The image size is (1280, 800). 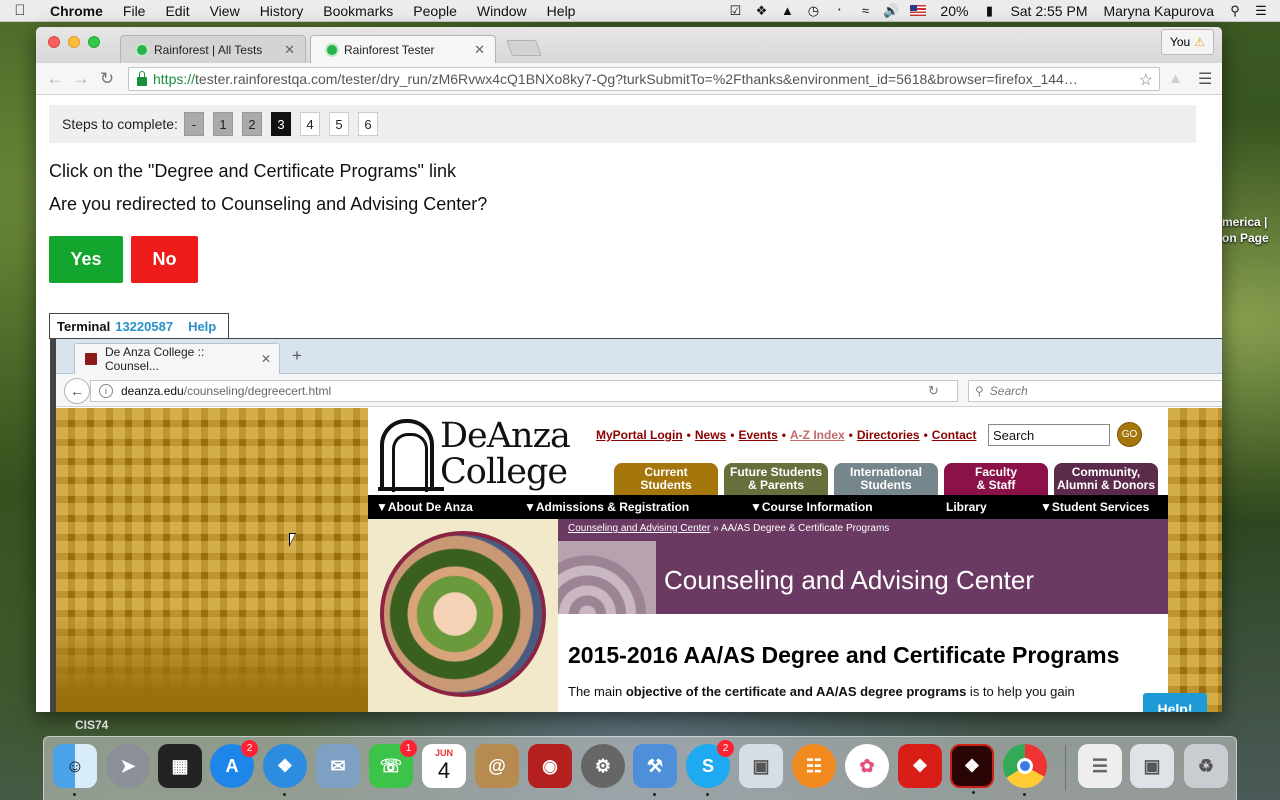 What do you see at coordinates (338, 766) in the screenshot?
I see `mail-icon: ✉` at bounding box center [338, 766].